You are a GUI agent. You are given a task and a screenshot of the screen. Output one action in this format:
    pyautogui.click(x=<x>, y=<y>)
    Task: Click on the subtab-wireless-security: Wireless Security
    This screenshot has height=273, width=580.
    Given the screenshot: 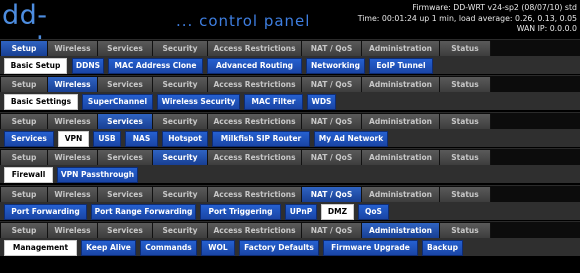 What is the action you would take?
    pyautogui.click(x=198, y=102)
    